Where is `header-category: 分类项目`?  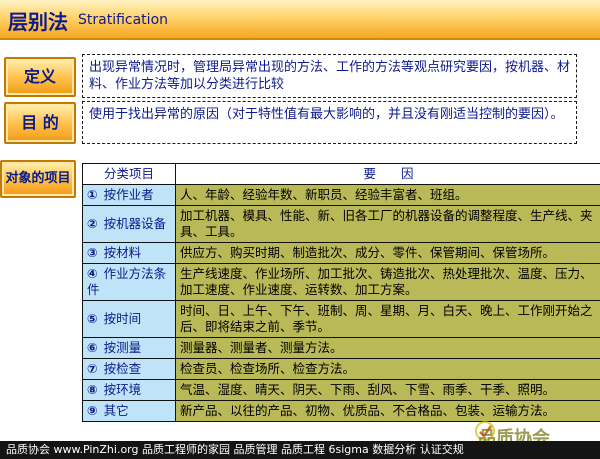
header-category: 分类项目 is located at coordinates (129, 174).